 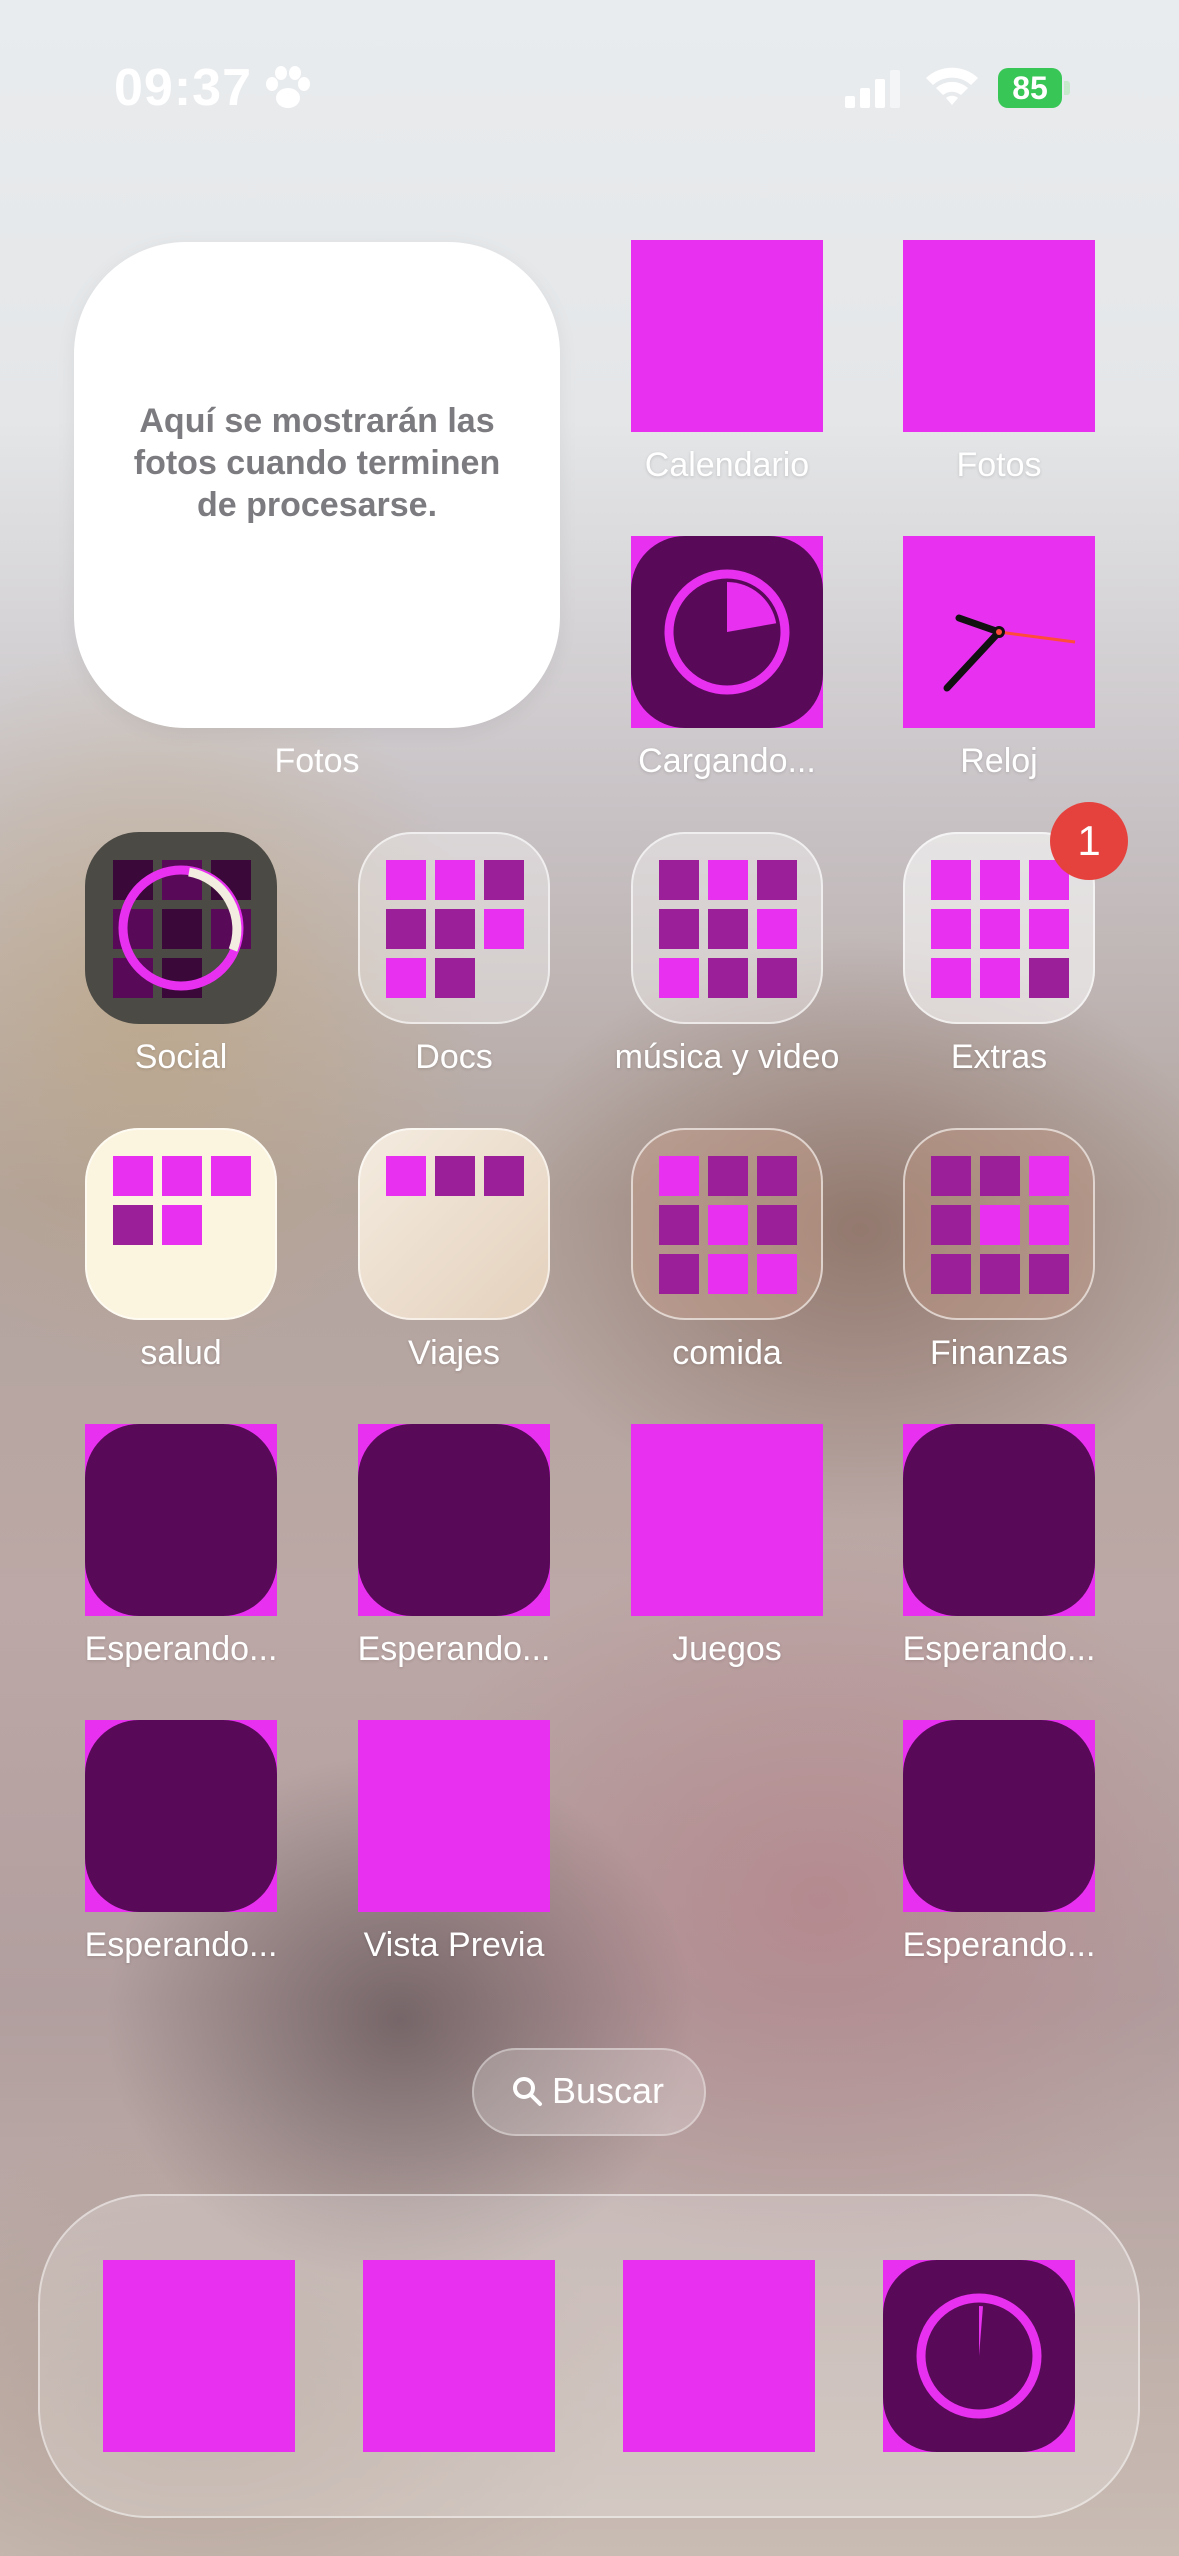 What do you see at coordinates (454, 1945) in the screenshot?
I see `app-label: Vista Previa` at bounding box center [454, 1945].